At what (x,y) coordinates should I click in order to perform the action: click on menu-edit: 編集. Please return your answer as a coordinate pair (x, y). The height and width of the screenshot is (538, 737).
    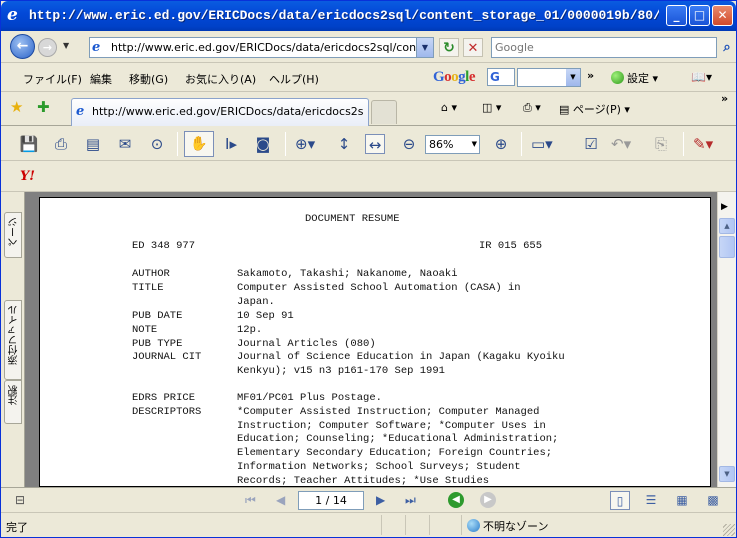
    Looking at the image, I should click on (101, 79).